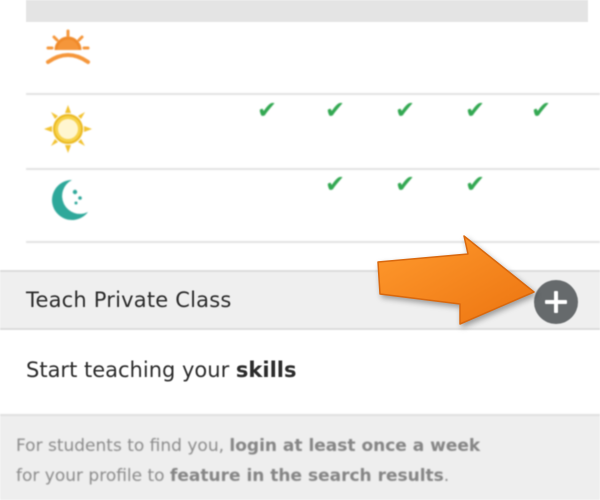 The image size is (600, 500). Describe the element at coordinates (129, 300) in the screenshot. I see `teach-private-class-title: Teach Private Class` at that location.